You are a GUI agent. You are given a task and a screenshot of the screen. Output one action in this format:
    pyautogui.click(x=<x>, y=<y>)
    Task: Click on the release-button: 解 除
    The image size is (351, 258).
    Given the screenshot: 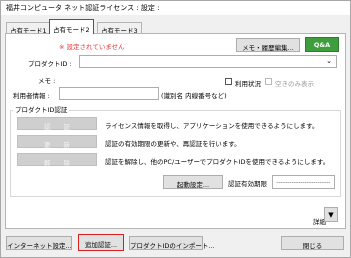 What is the action you would take?
    pyautogui.click(x=57, y=160)
    